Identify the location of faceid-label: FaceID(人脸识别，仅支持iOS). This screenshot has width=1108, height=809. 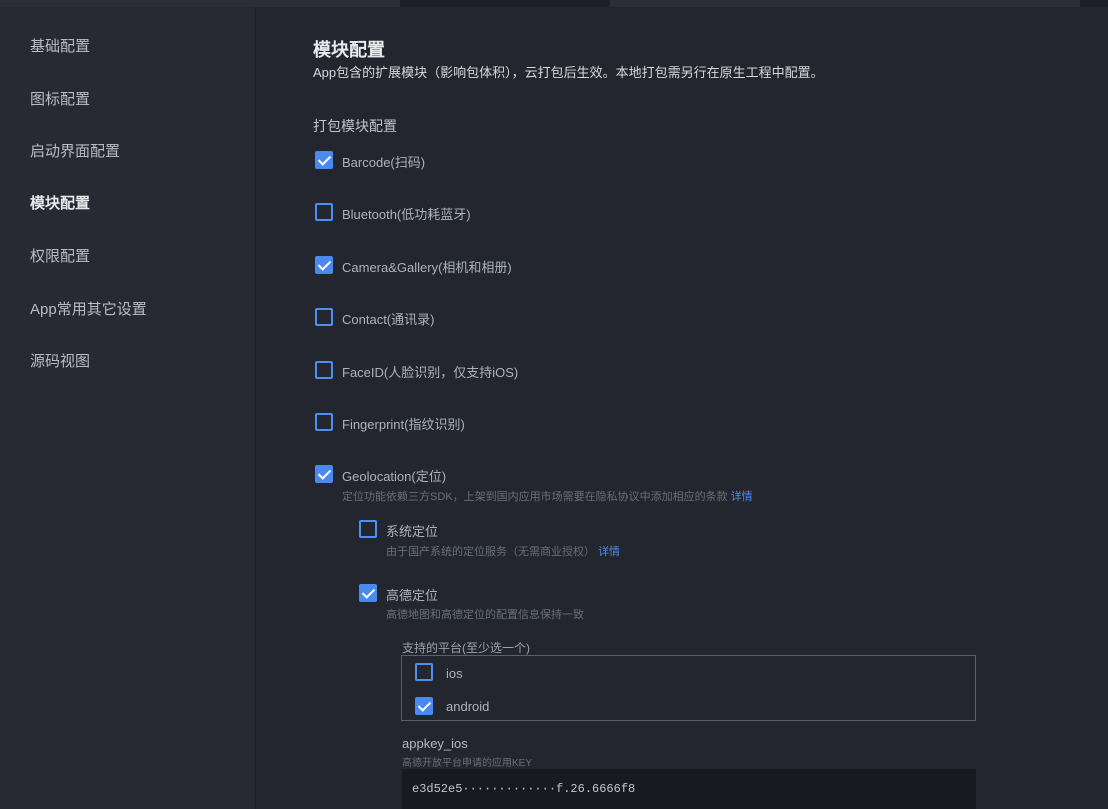
(430, 371).